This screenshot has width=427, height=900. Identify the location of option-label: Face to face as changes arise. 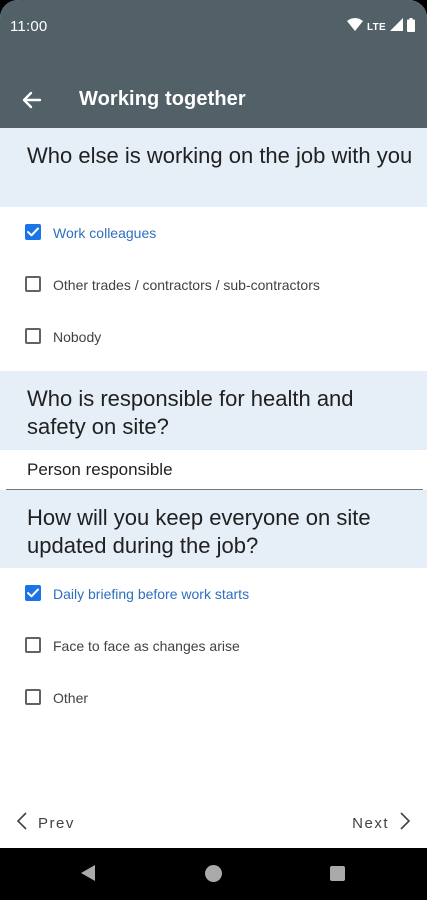
(146, 646).